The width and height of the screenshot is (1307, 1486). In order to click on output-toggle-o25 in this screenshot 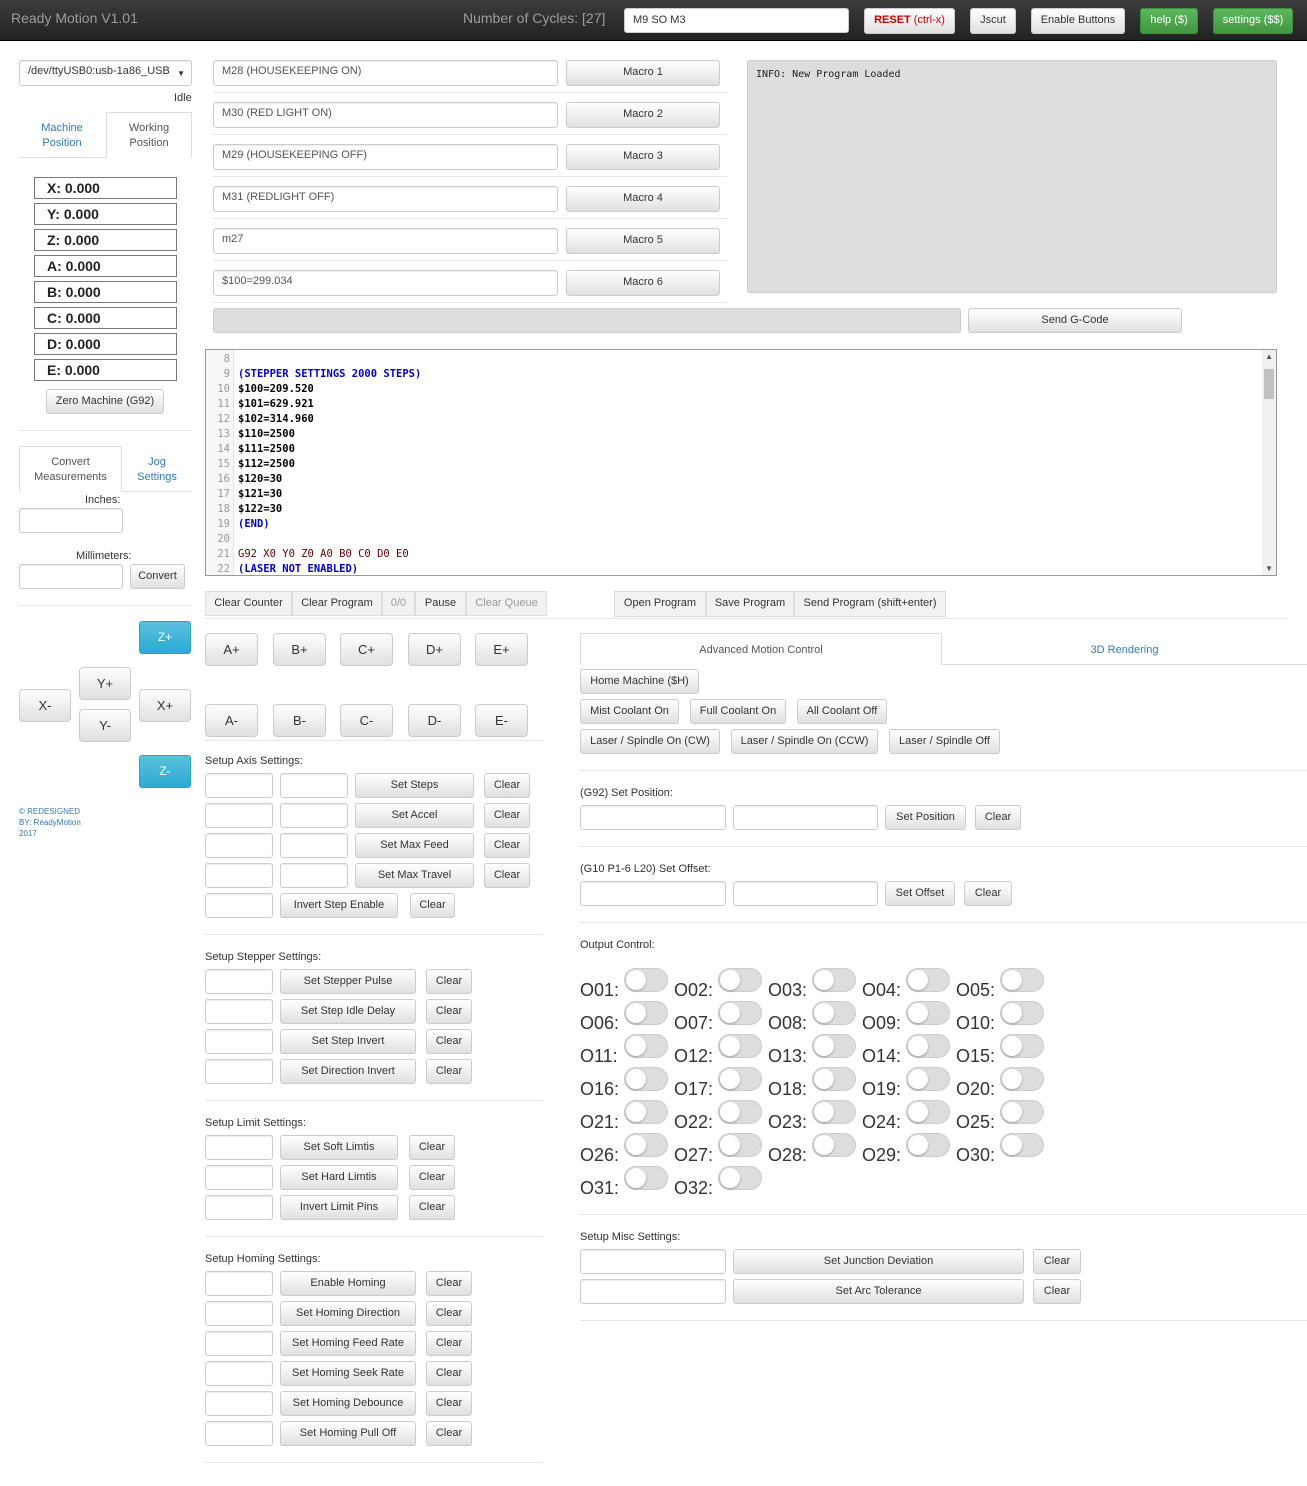, I will do `click(1022, 1112)`.